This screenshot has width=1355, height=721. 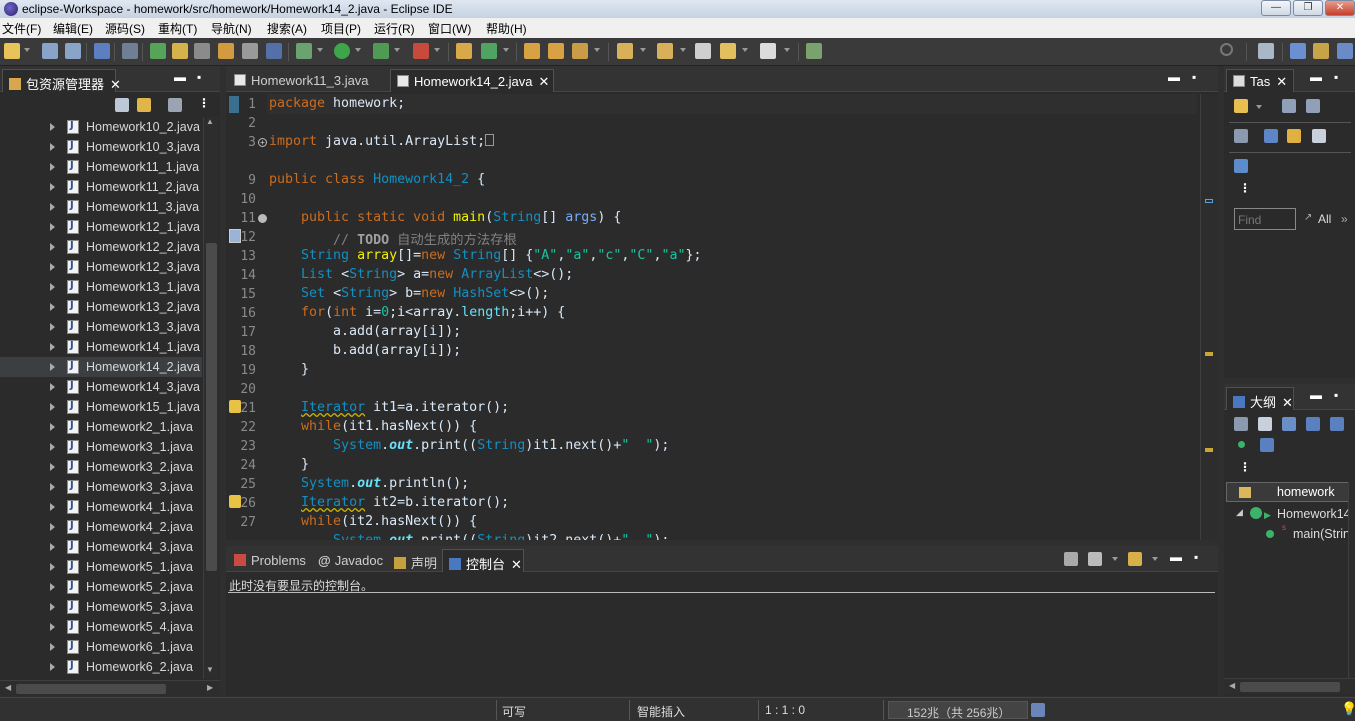 What do you see at coordinates (61, 80) in the screenshot?
I see `tab-package-explorer: 包资源管理器 ✕` at bounding box center [61, 80].